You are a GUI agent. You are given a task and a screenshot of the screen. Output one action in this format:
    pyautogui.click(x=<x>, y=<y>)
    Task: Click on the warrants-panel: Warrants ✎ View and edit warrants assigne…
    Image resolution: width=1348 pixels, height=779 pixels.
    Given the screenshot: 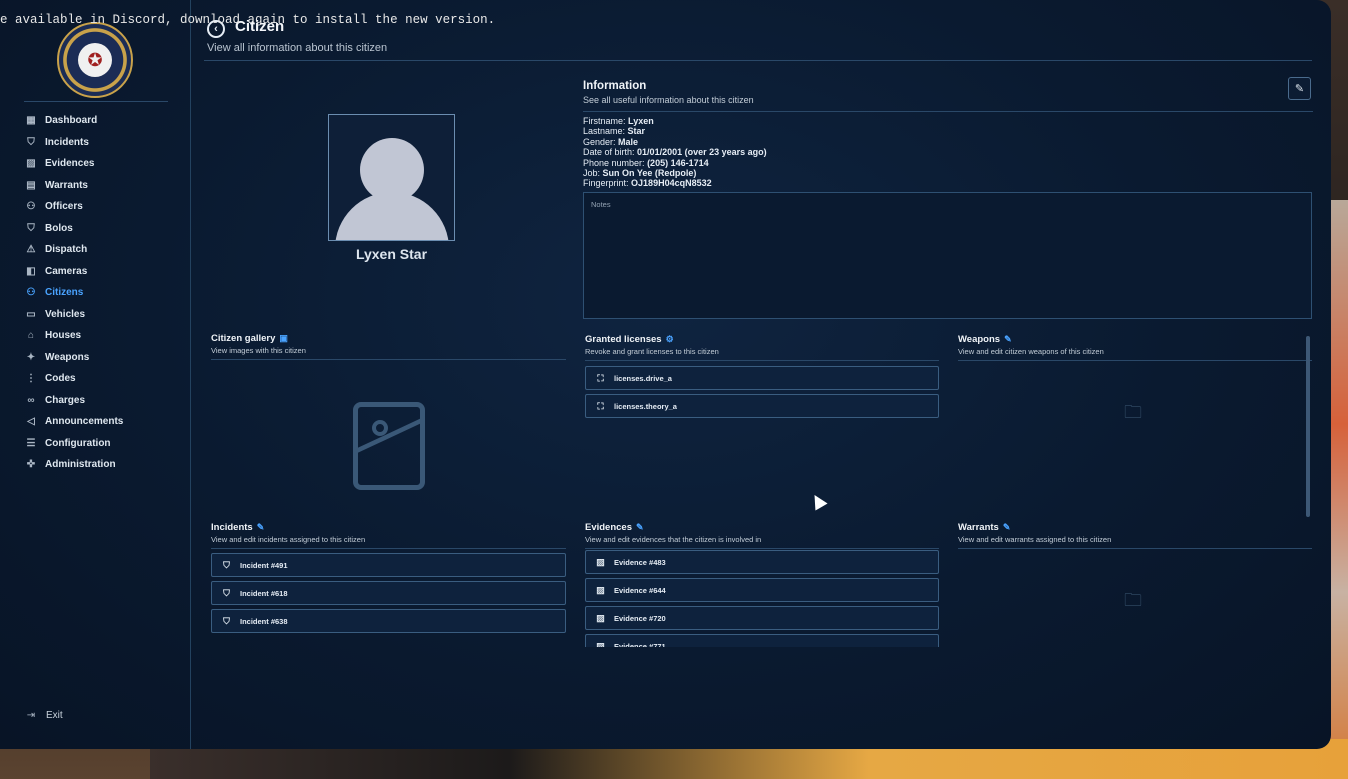 What is the action you would take?
    pyautogui.click(x=1135, y=535)
    